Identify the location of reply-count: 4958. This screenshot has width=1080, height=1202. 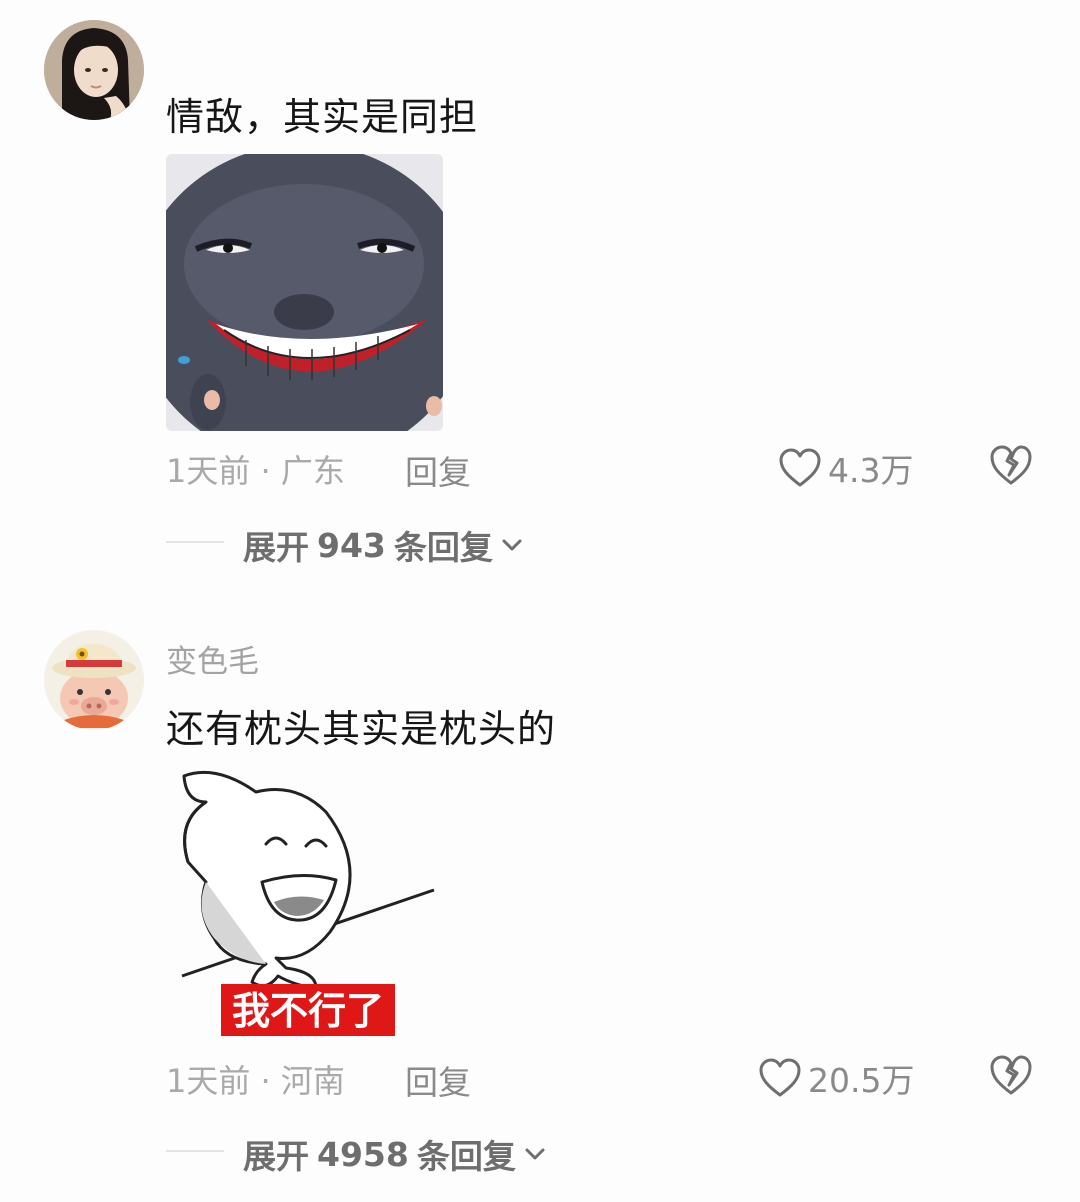
(363, 1154).